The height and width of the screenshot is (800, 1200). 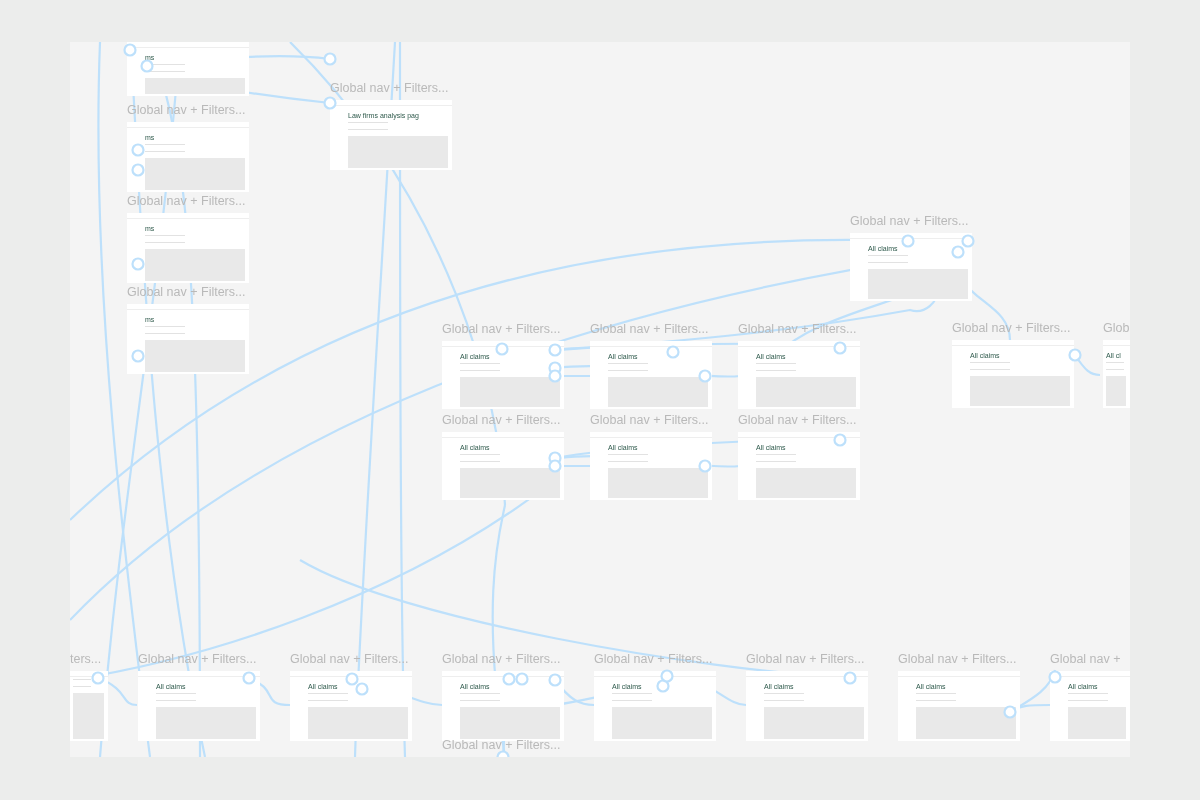 I want to click on frame-thumbnail, so click(x=89, y=706).